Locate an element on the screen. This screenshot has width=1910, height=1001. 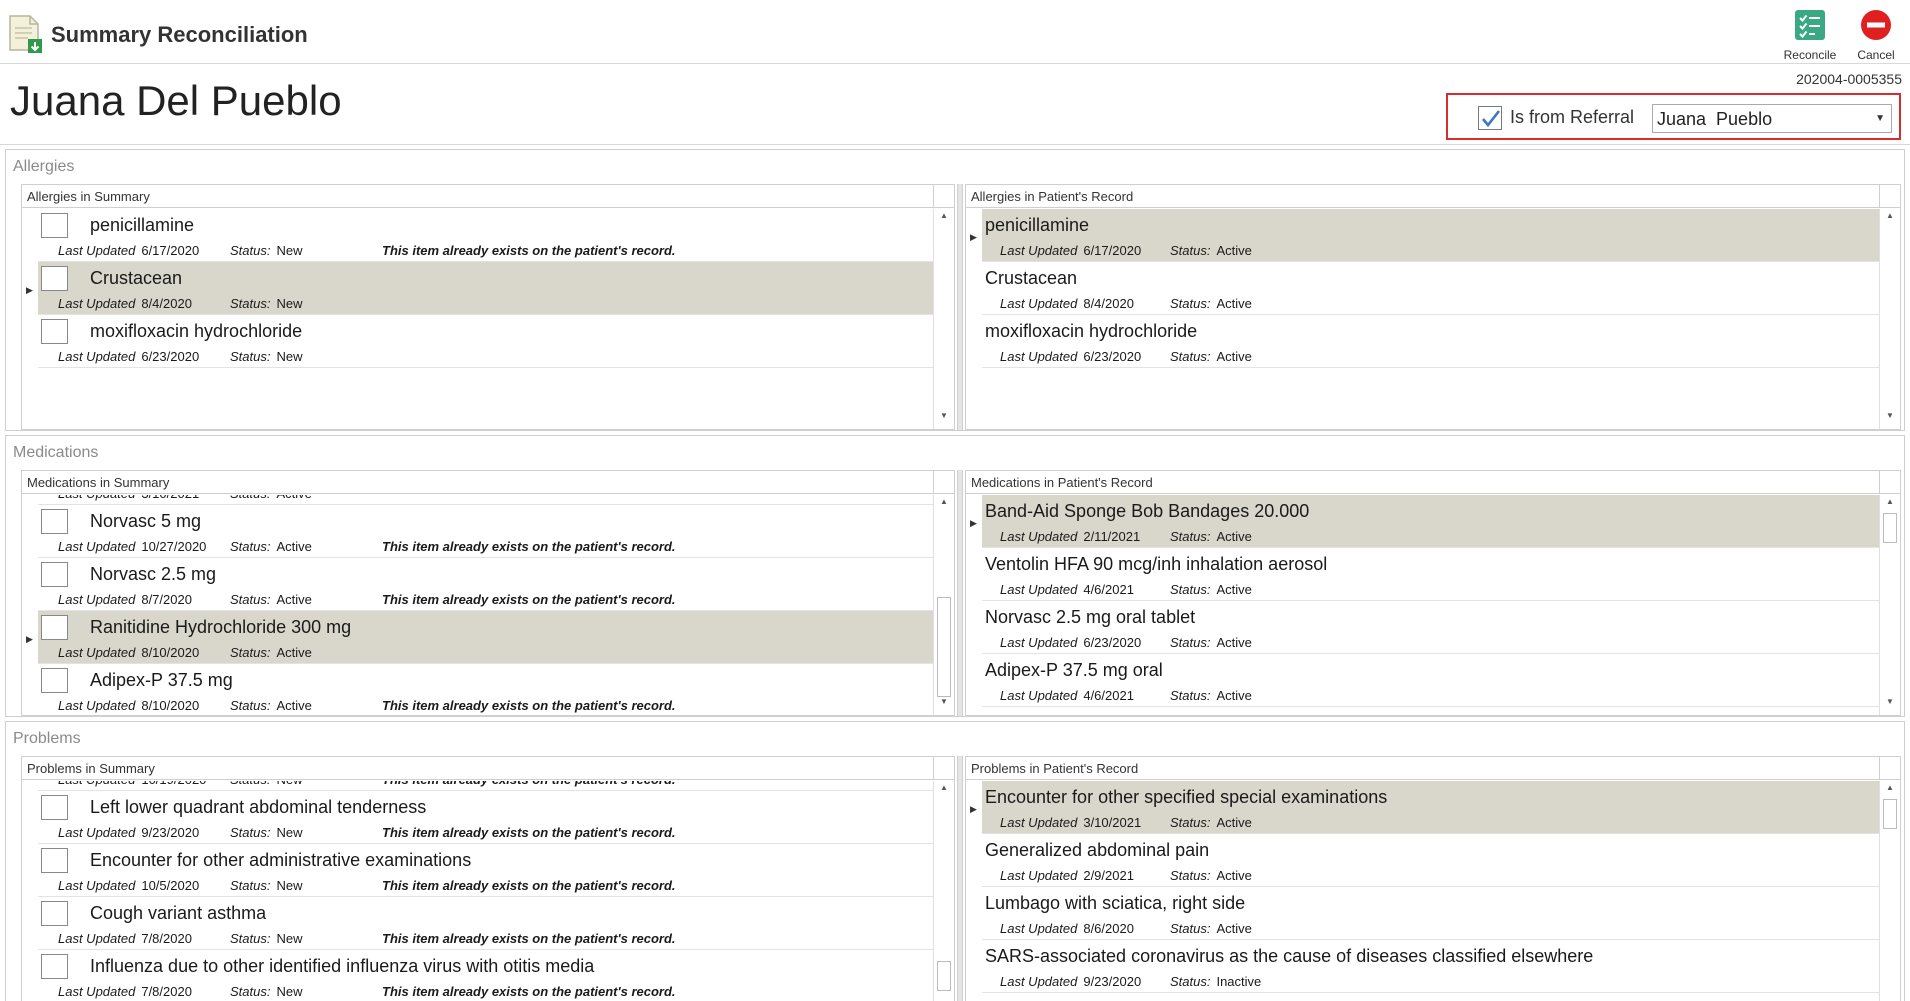
last-updated: Last Updated 6/23/2020 is located at coordinates (1070, 642).